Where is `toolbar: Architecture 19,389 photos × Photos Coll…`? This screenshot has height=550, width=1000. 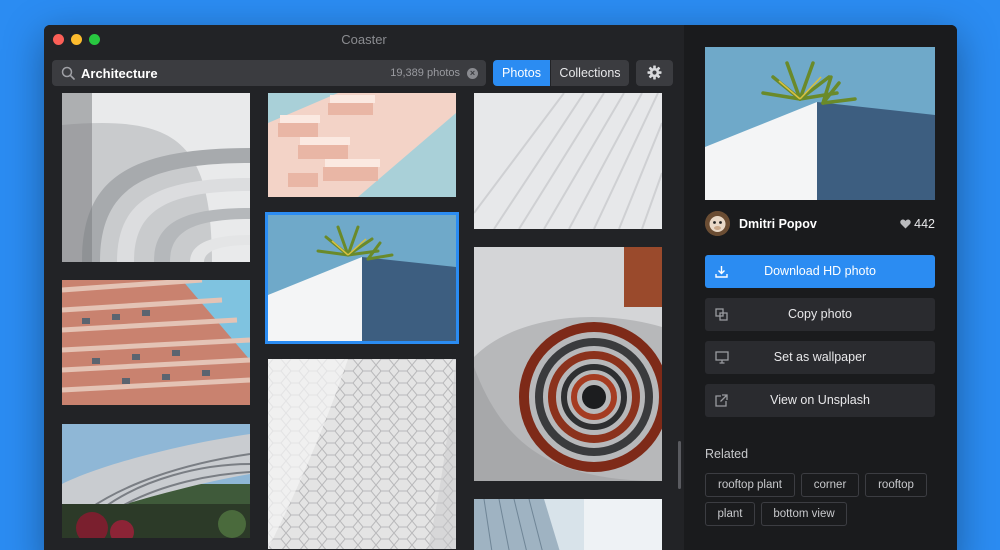 toolbar: Architecture 19,389 photos × Photos Coll… is located at coordinates (364, 73).